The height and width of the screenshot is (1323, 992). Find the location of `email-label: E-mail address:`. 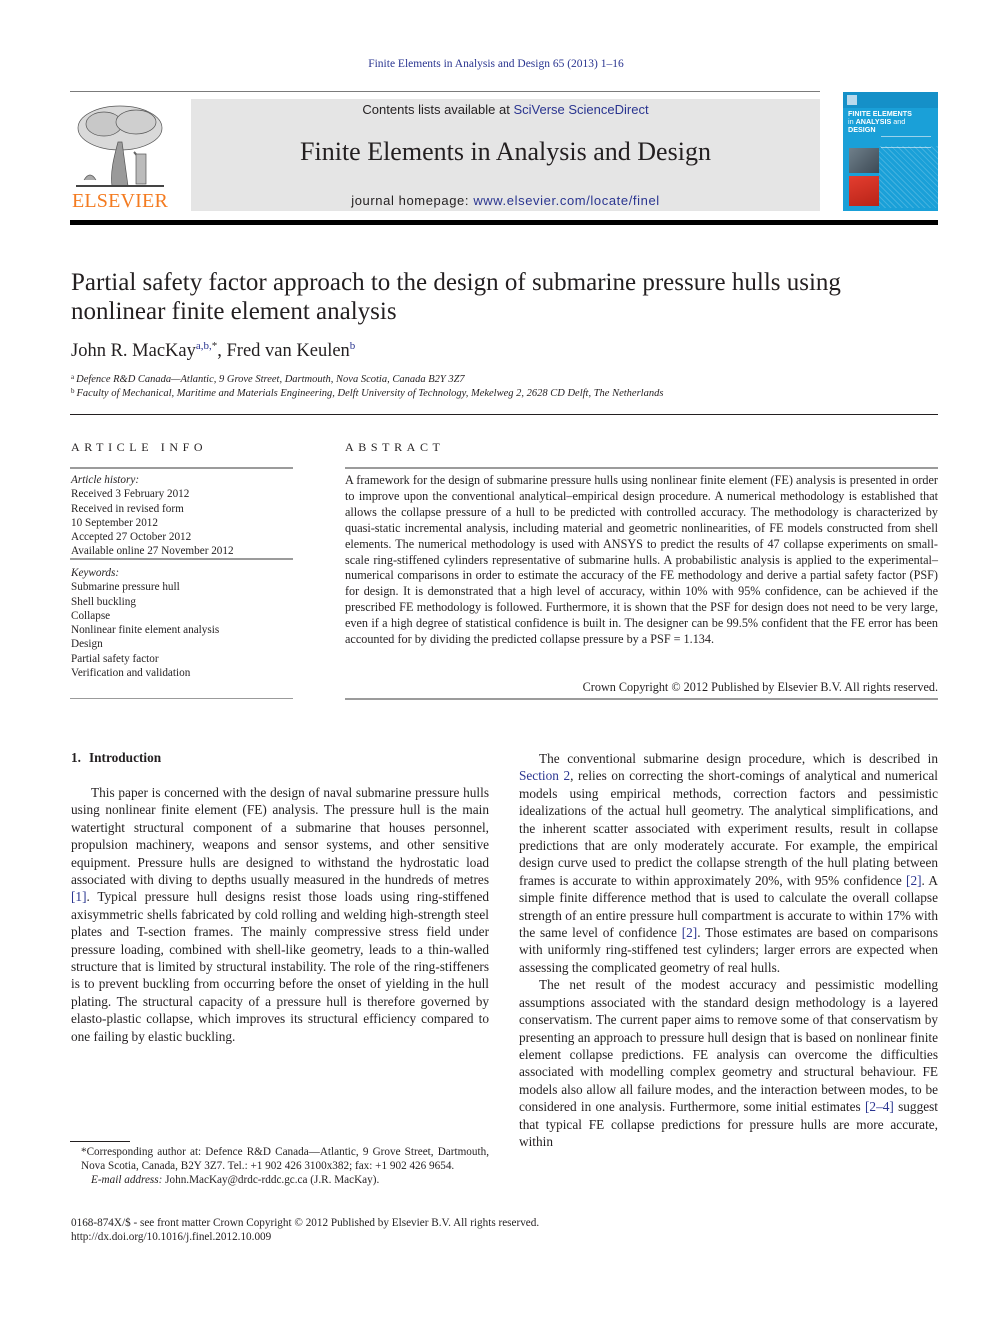

email-label: E-mail address: is located at coordinates (127, 1180).